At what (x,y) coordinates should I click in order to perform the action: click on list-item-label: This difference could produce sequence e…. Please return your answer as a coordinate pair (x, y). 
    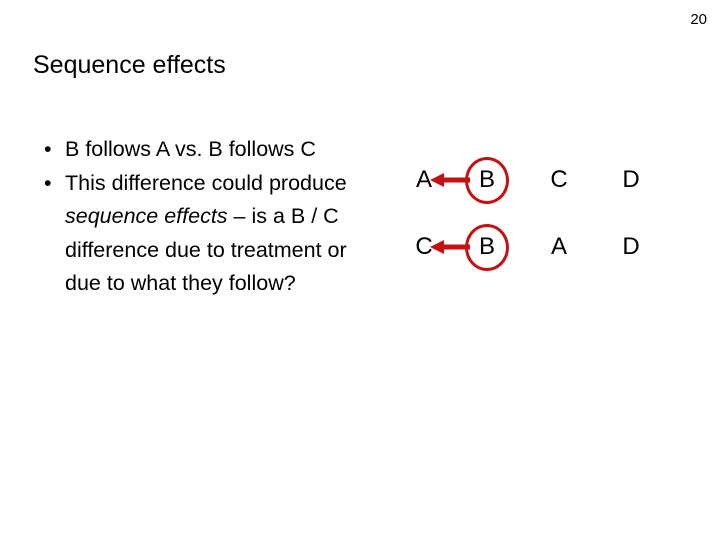
    Looking at the image, I should click on (213, 234).